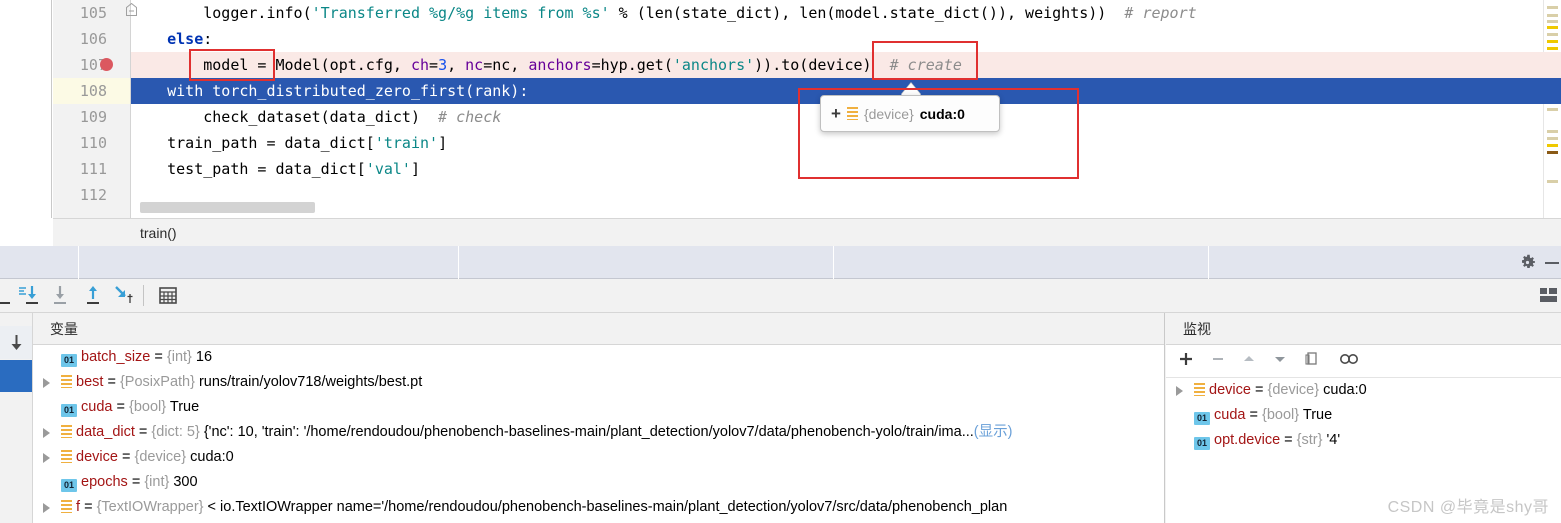 The width and height of the screenshot is (1561, 523). Describe the element at coordinates (227, 207) in the screenshot. I see `editor-hscrollbar-thumb` at that location.